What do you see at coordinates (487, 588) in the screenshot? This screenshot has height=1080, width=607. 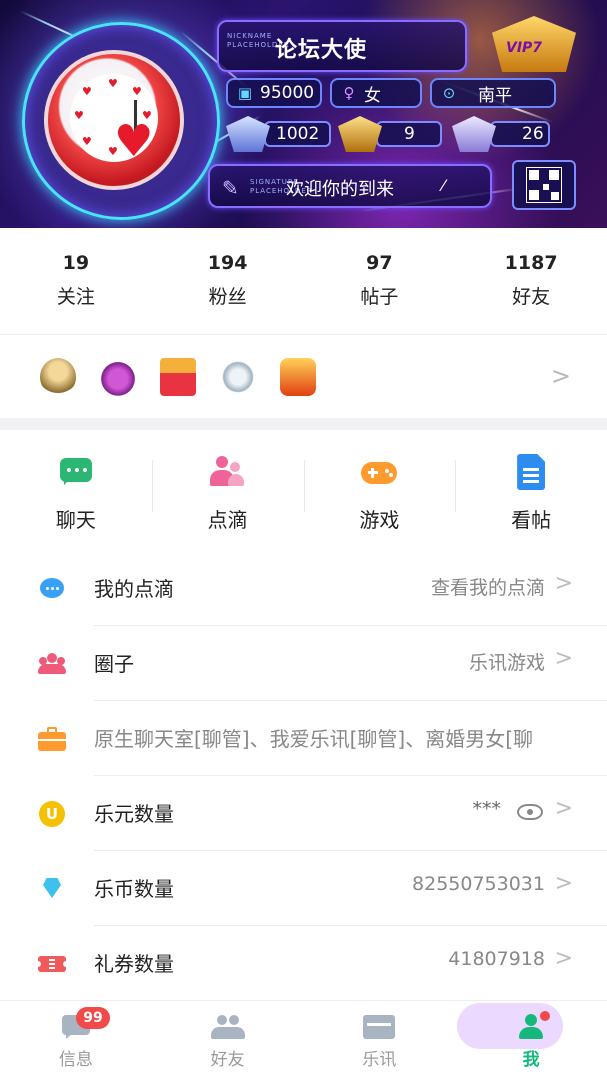 I see `row-value: 查看我的点滴` at bounding box center [487, 588].